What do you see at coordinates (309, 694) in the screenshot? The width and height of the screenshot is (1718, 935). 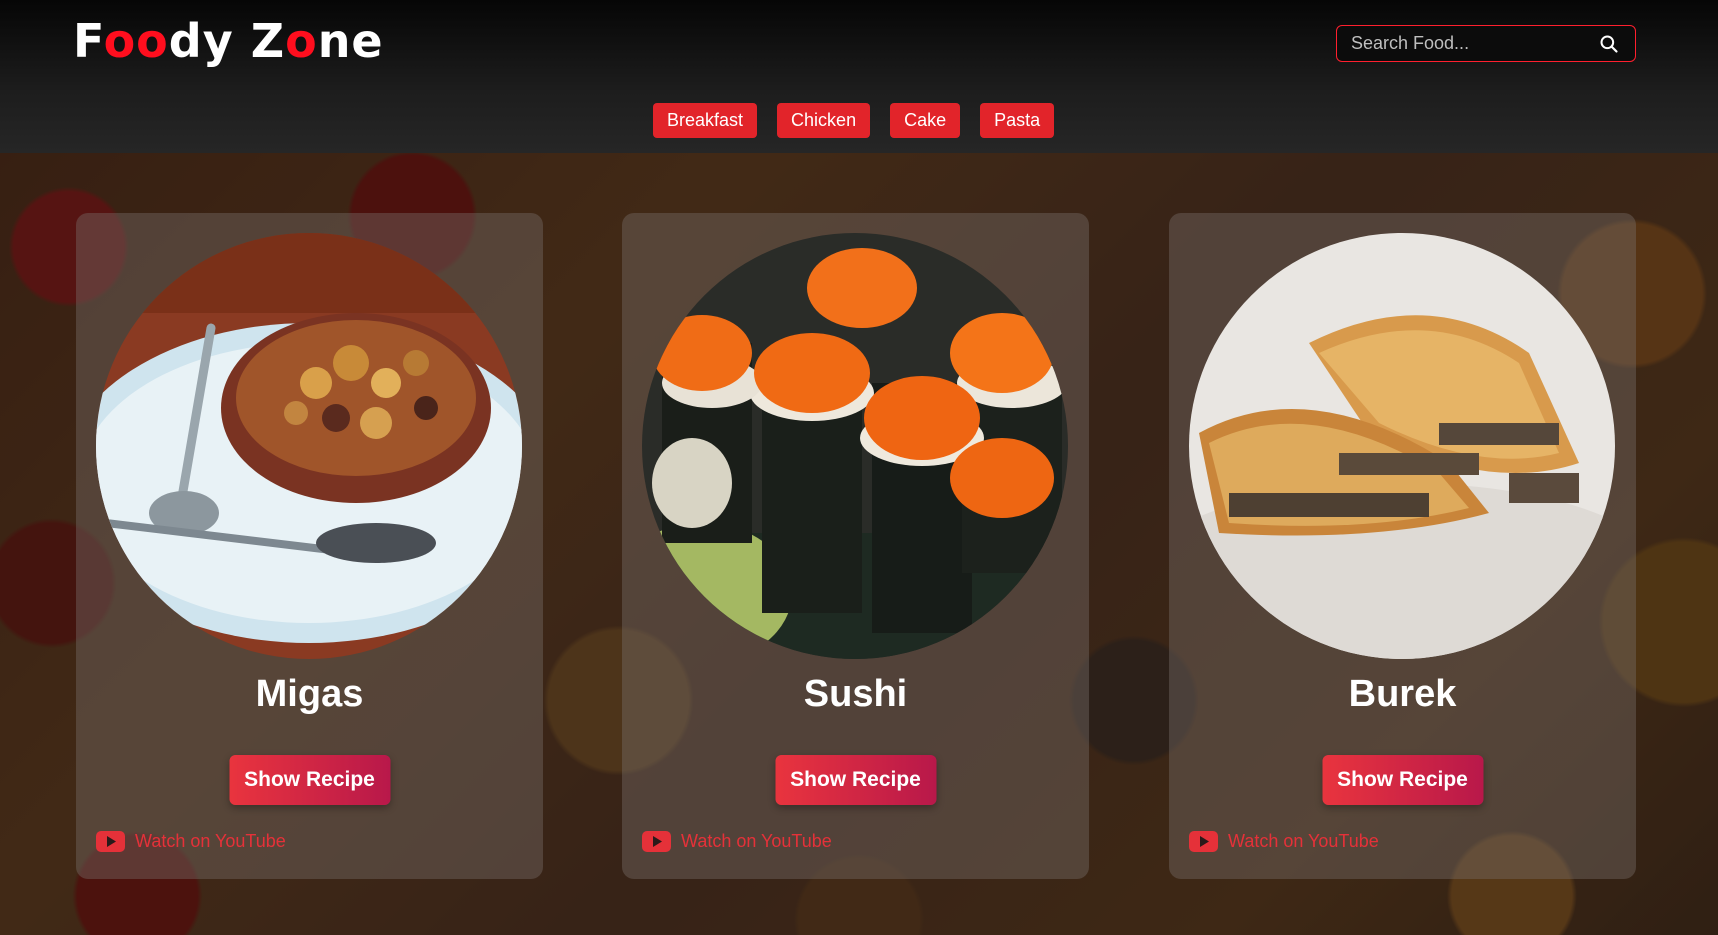 I see `recipe-title: Migas` at bounding box center [309, 694].